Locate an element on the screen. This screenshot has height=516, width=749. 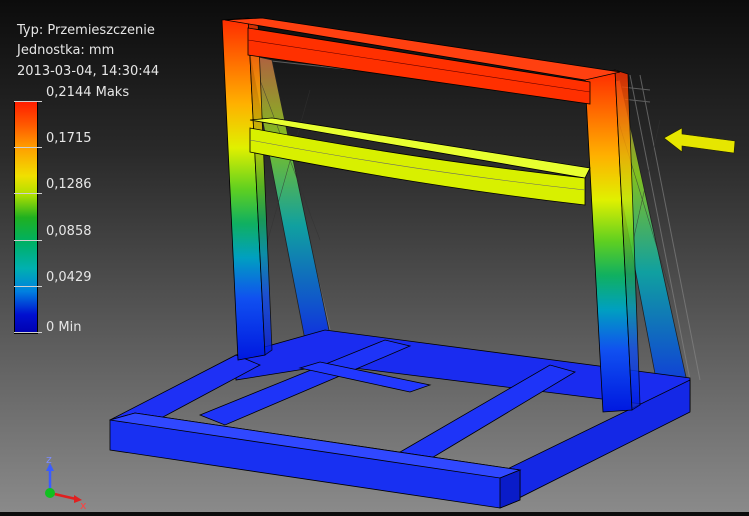
top-beam is located at coordinates (422, 61).